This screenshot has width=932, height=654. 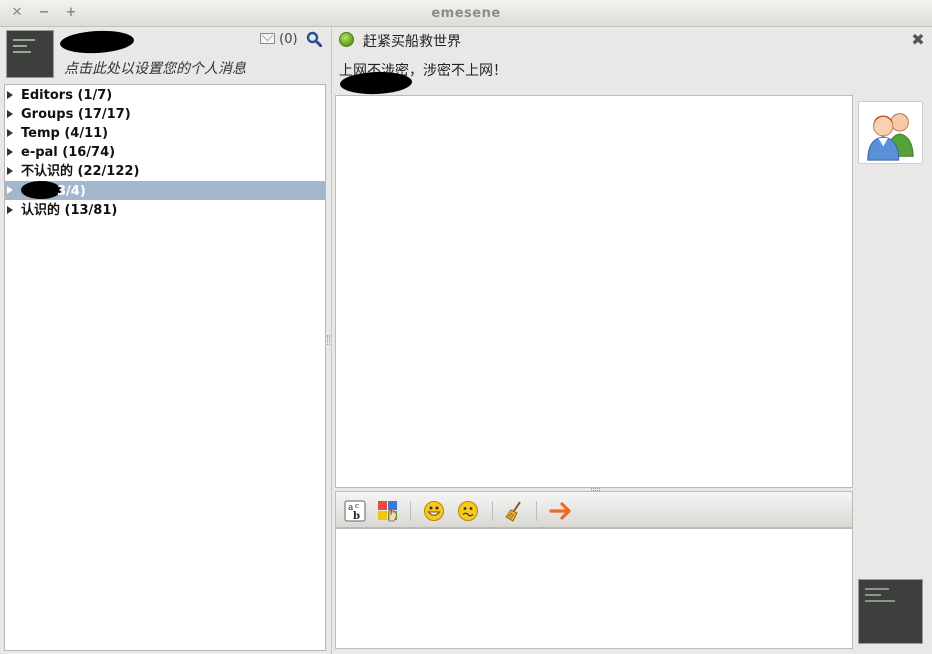 I want to click on my-display-picture, so click(x=890, y=611).